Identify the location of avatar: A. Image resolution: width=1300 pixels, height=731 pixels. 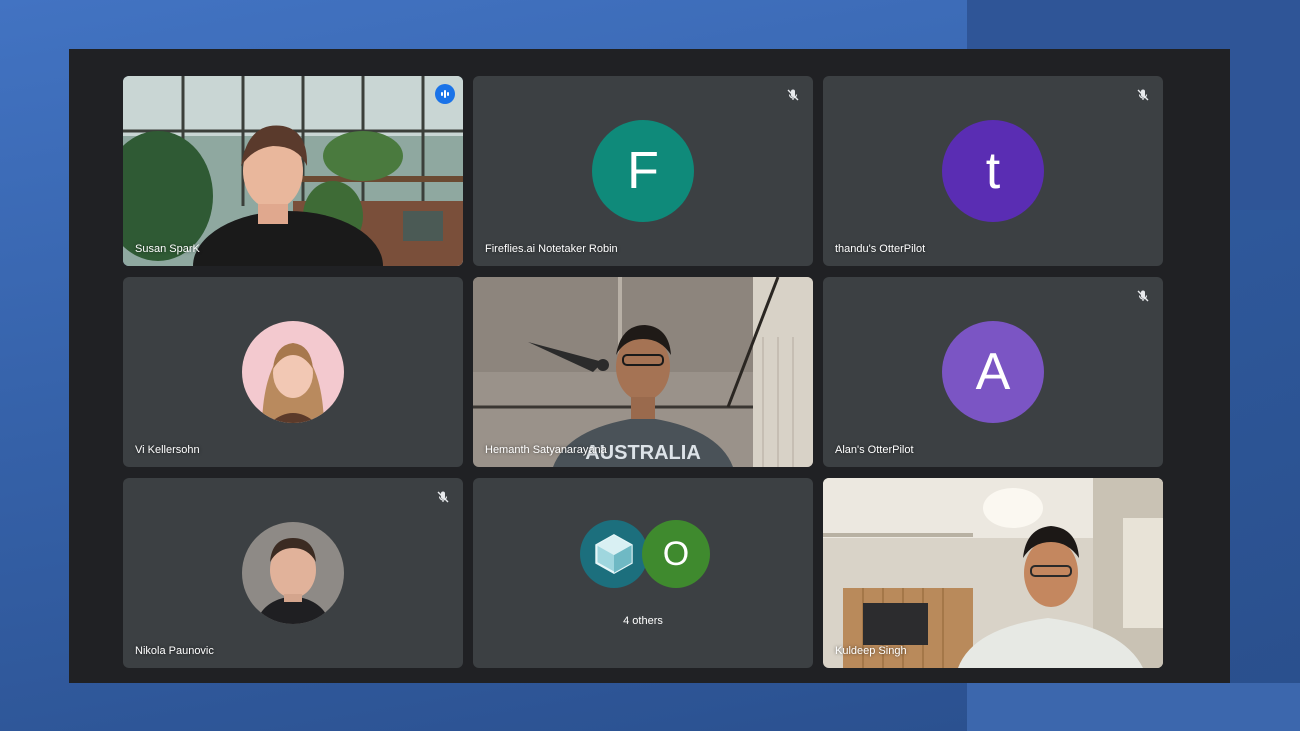
(993, 372).